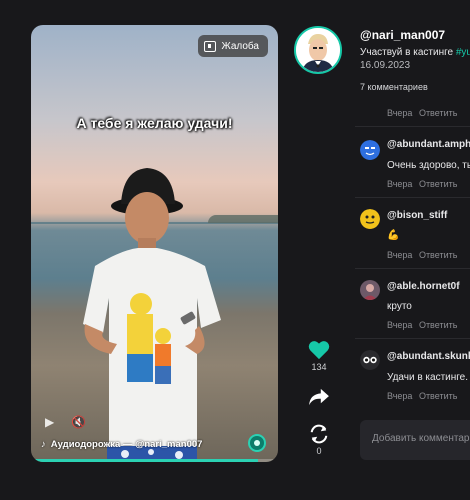 The height and width of the screenshot is (500, 470). I want to click on author-avatar-image, so click(318, 50).